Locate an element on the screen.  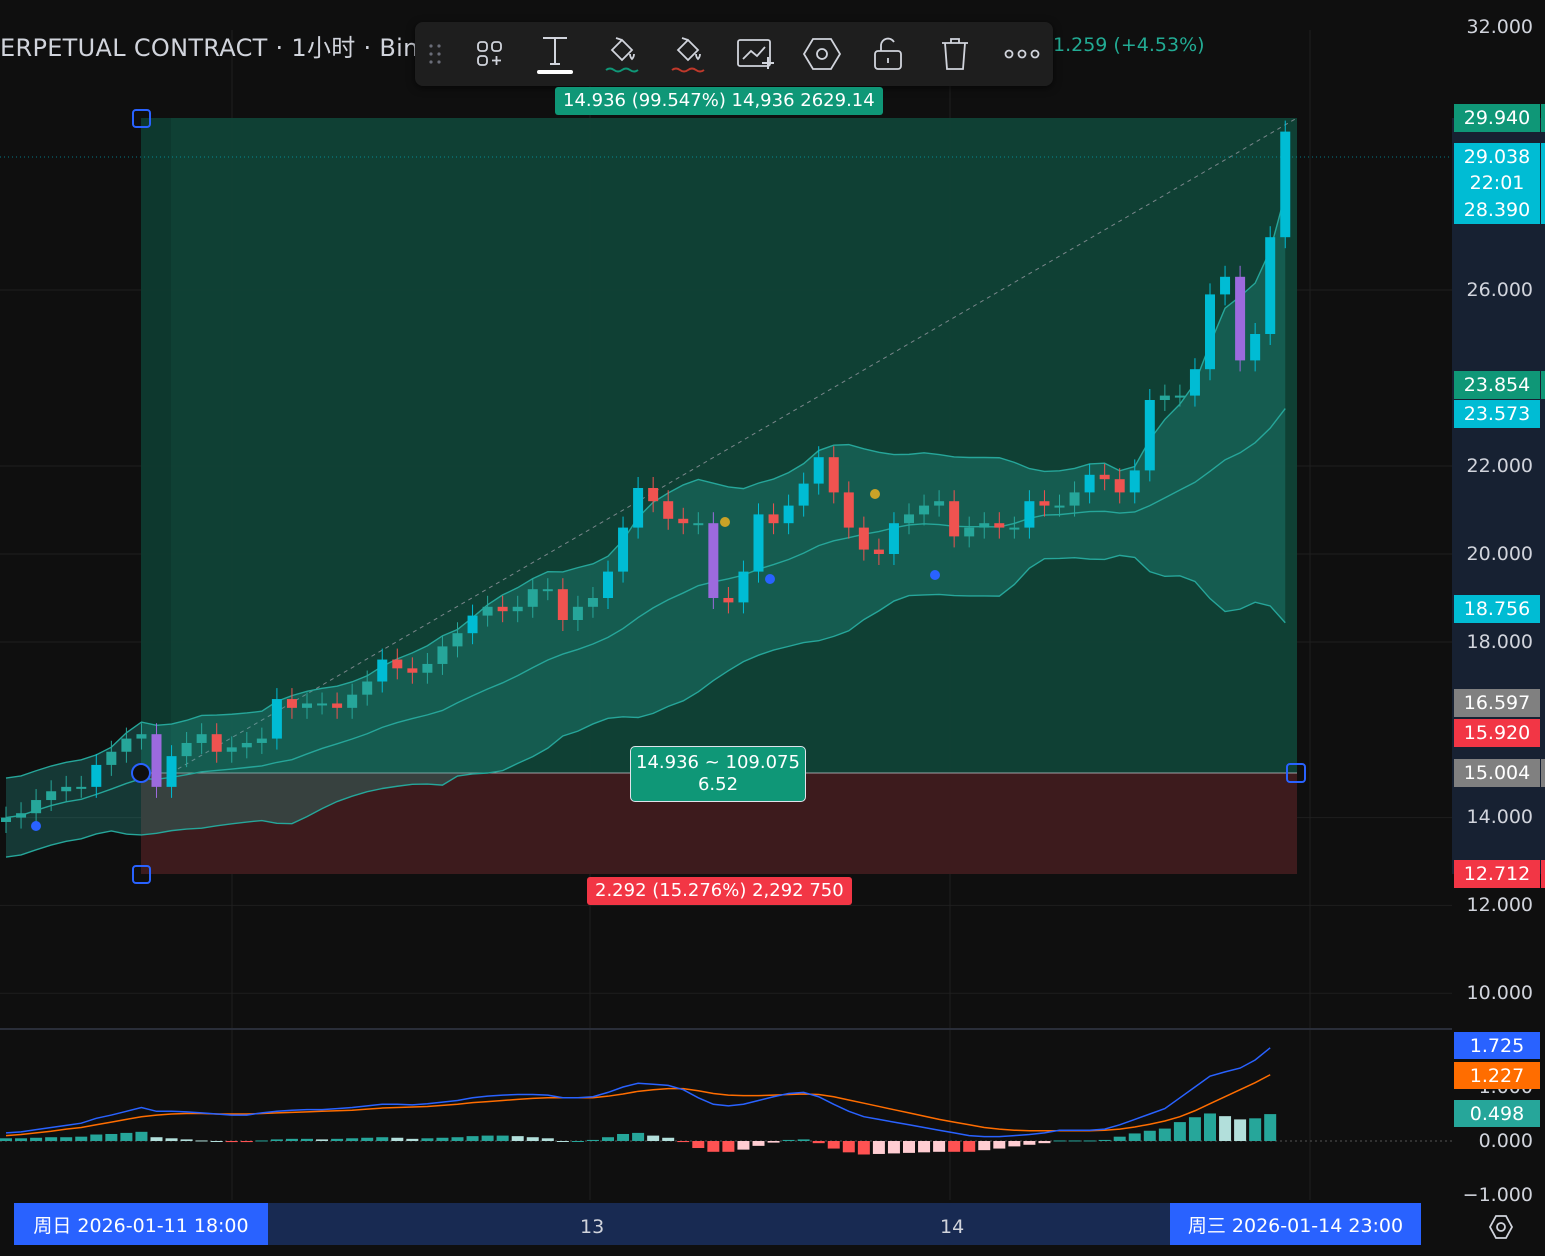
delete-icon is located at coordinates (955, 54).